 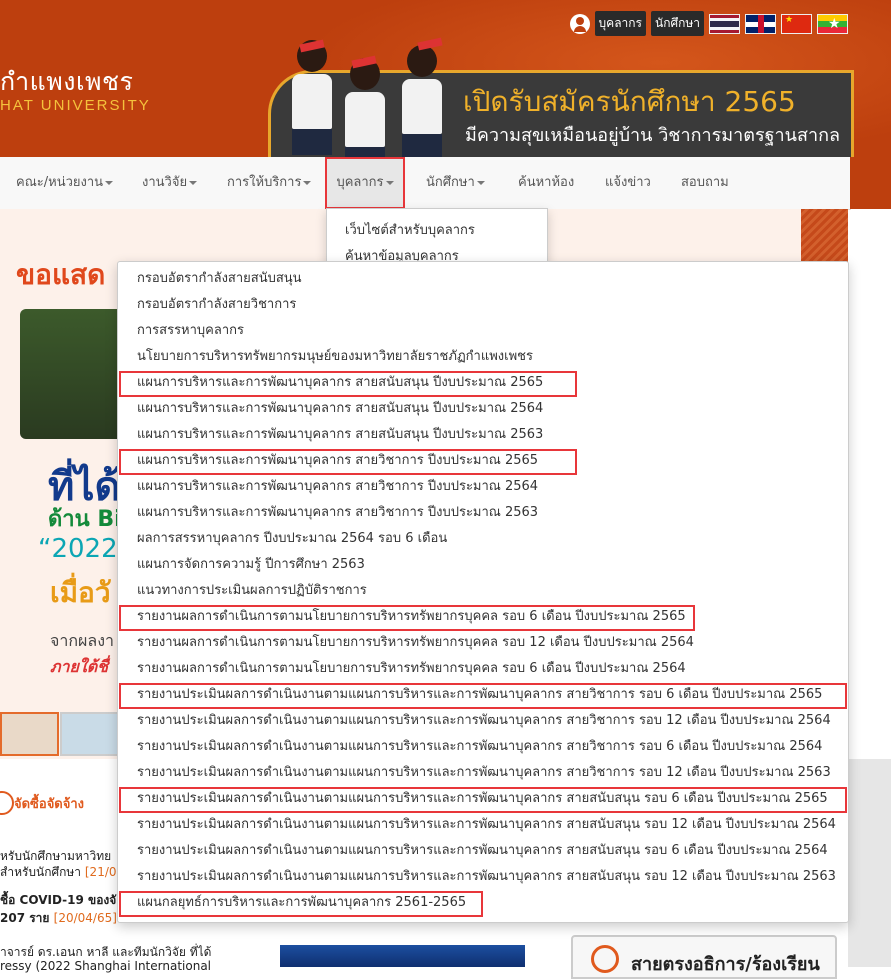 What do you see at coordinates (365, 183) in the screenshot?
I see `staff-nav-highlight` at bounding box center [365, 183].